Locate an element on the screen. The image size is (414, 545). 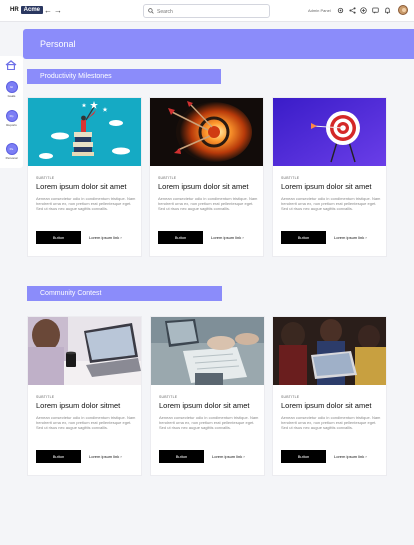
search-placeholder: Search is located at coordinates (165, 11).